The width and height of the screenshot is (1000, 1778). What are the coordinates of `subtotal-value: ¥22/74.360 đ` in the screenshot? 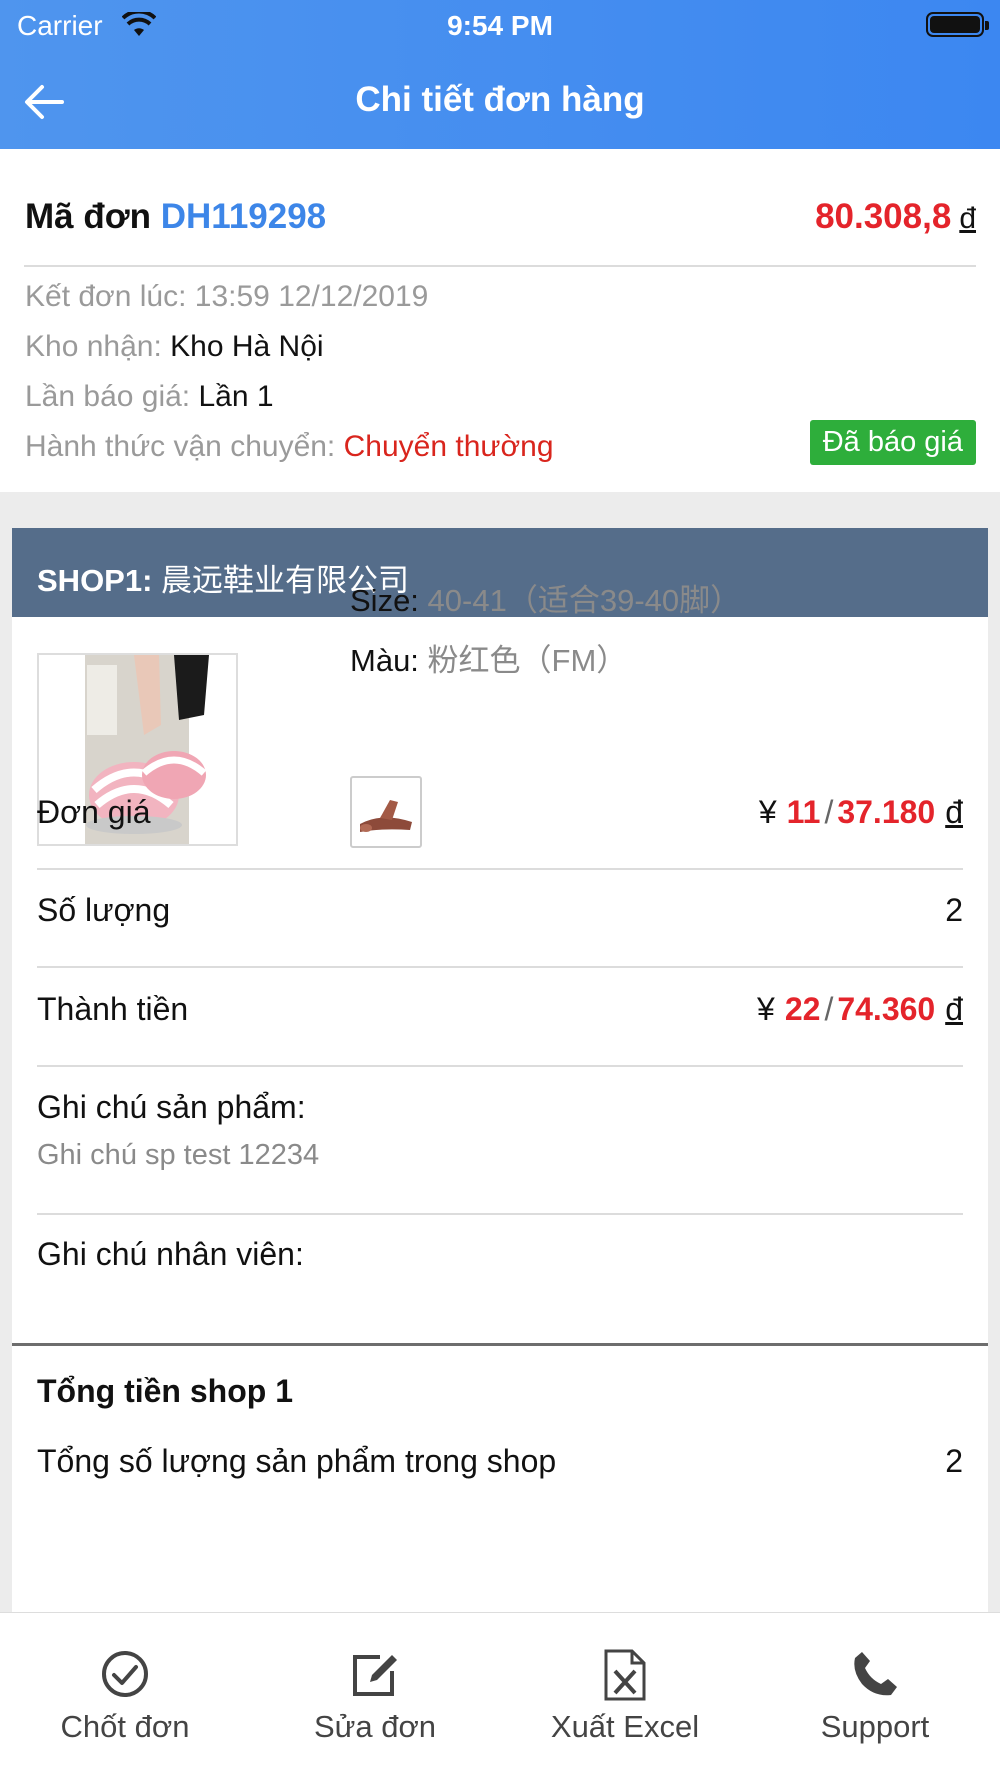 It's located at (860, 1009).